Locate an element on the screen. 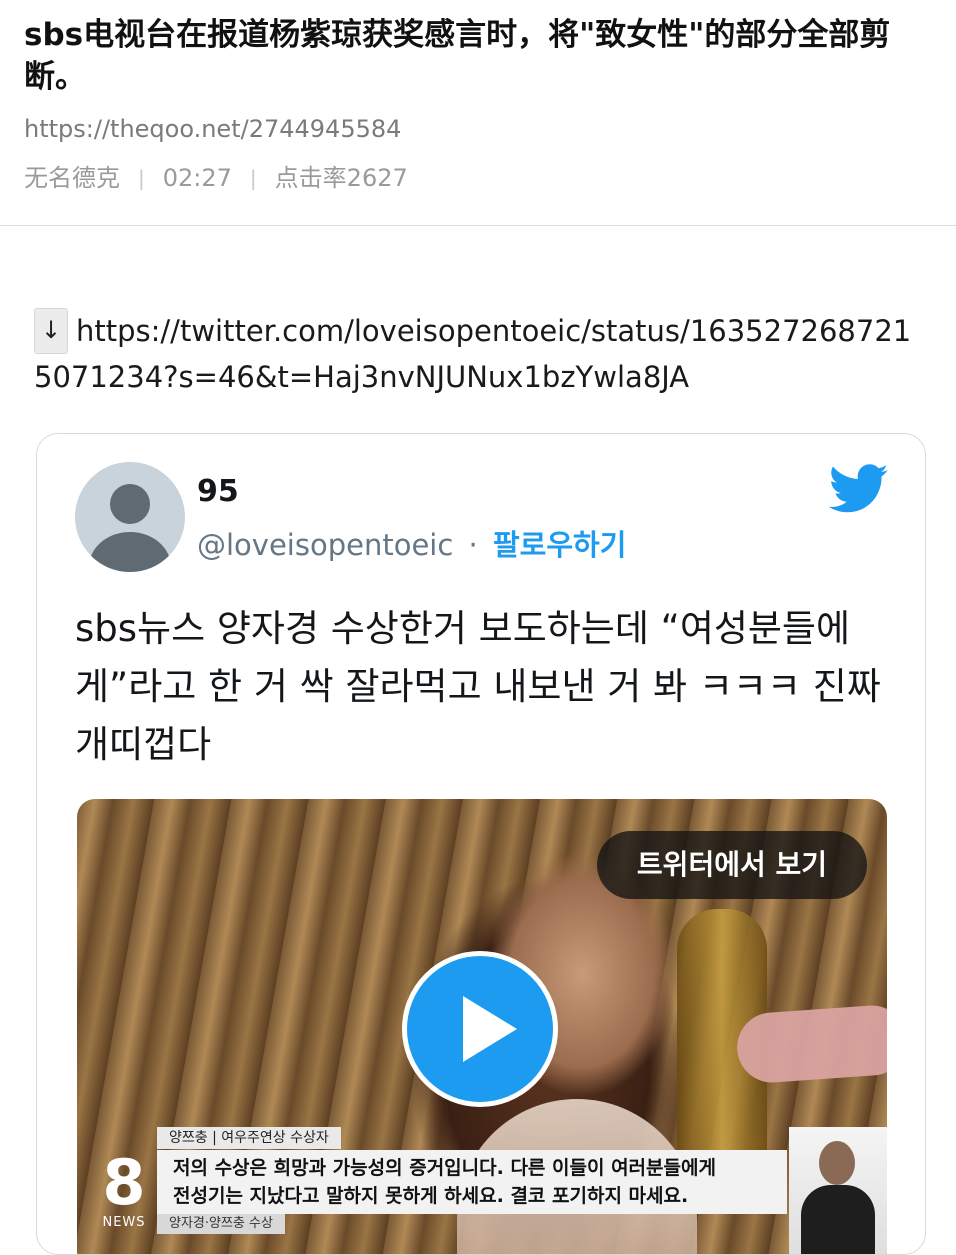 This screenshot has width=956, height=1255. interpreter-body is located at coordinates (838, 1219).